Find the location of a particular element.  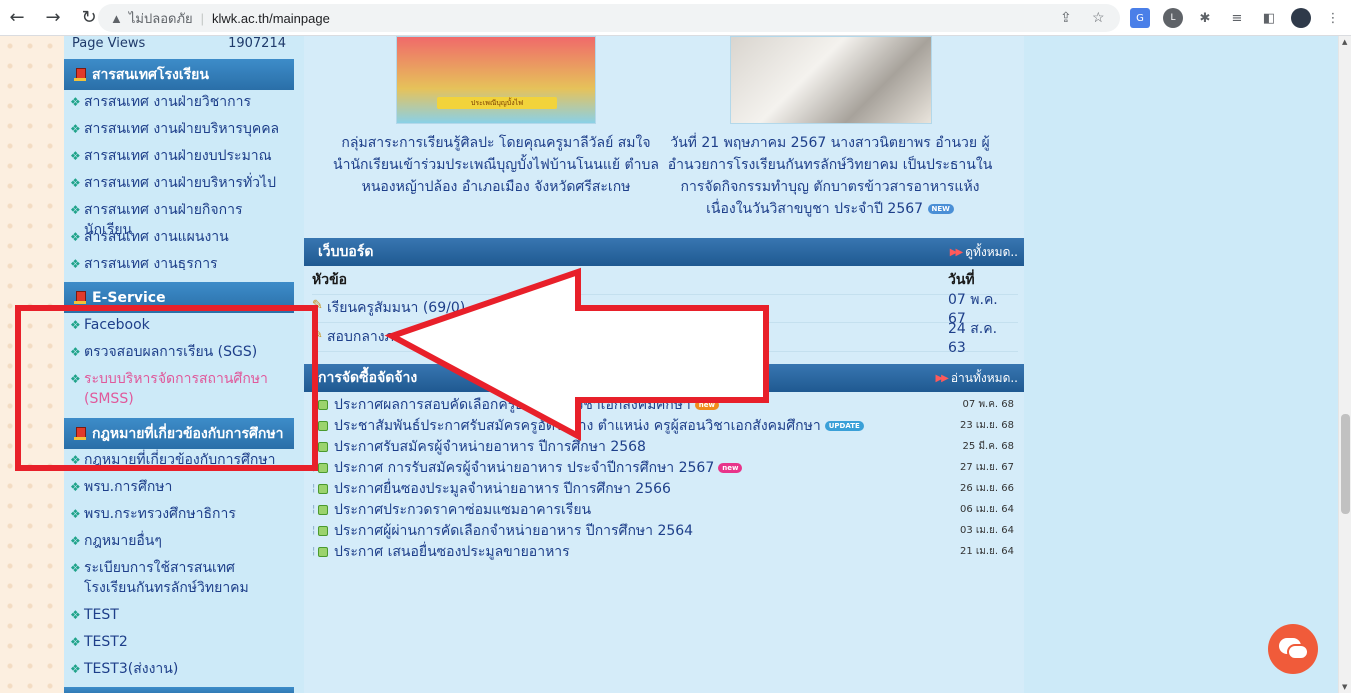

url-text: klwk.ac.th/mainpage is located at coordinates (271, 18).